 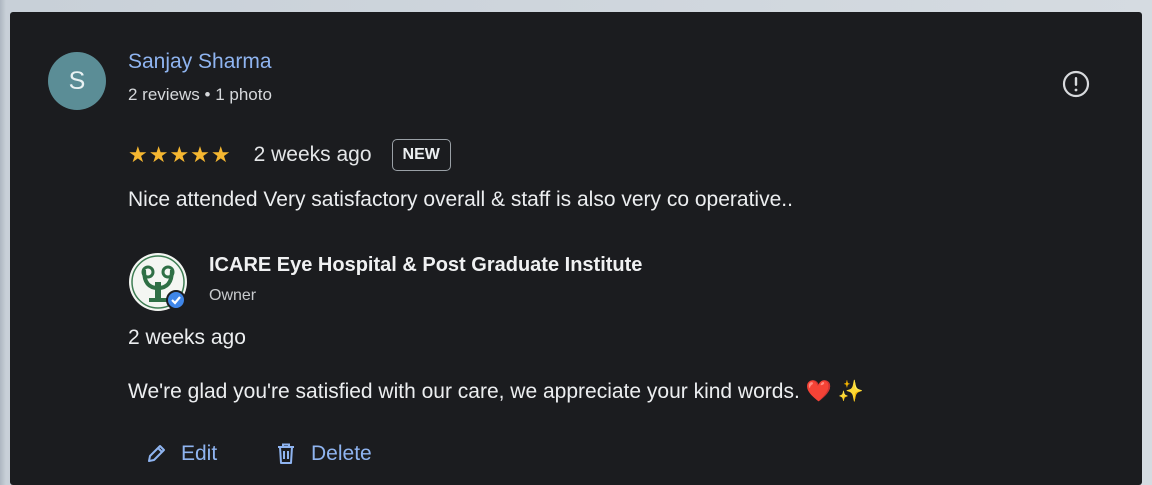 I want to click on trash-icon, so click(x=286, y=453).